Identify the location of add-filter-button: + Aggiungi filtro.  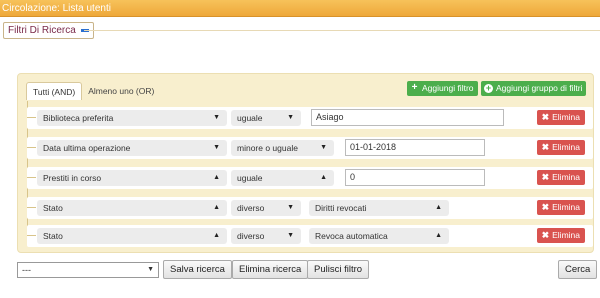
(442, 88).